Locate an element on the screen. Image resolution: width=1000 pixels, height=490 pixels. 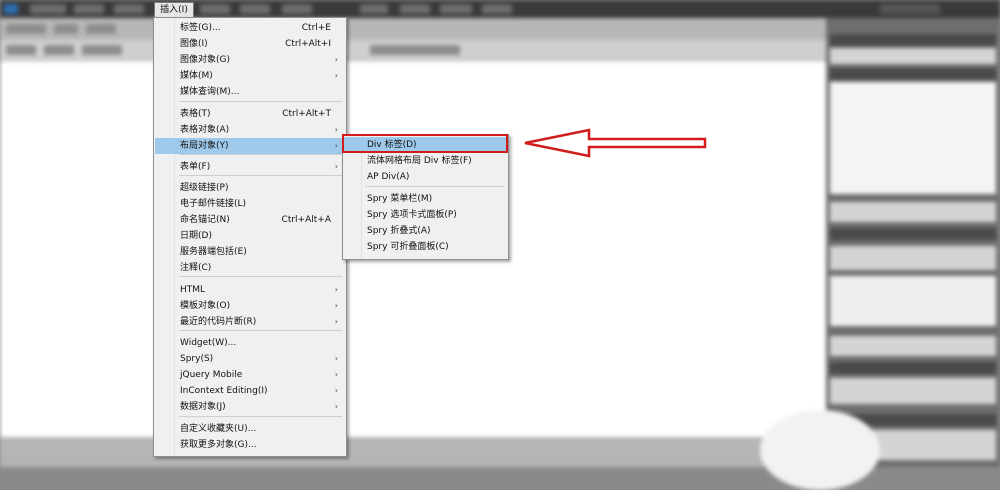
menu-item-label: 电子邮件链接(L) is located at coordinates (213, 204).